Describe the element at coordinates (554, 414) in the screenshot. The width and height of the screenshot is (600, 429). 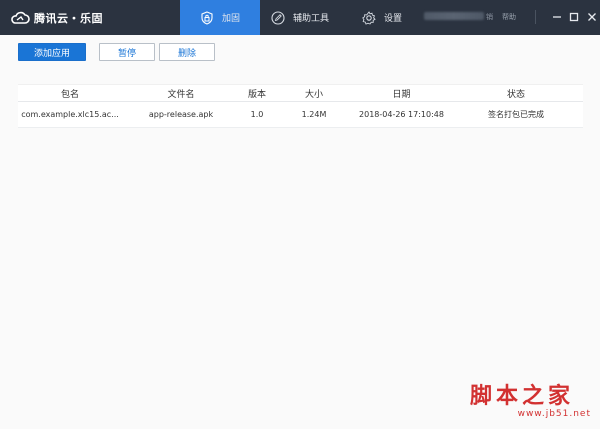
I see `watermark-url: www.jb51.net` at that location.